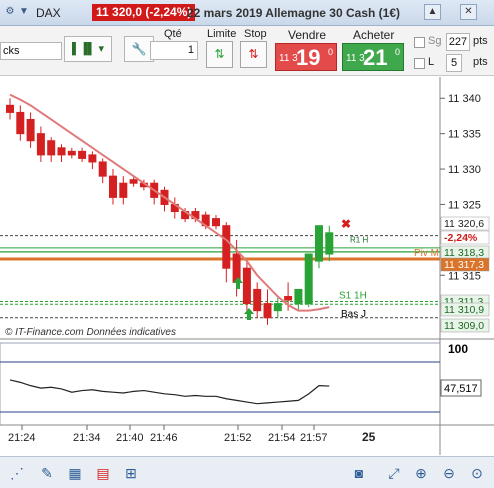  I want to click on credits-text: © IT-Finance.com Données indicatives, so click(90, 332).